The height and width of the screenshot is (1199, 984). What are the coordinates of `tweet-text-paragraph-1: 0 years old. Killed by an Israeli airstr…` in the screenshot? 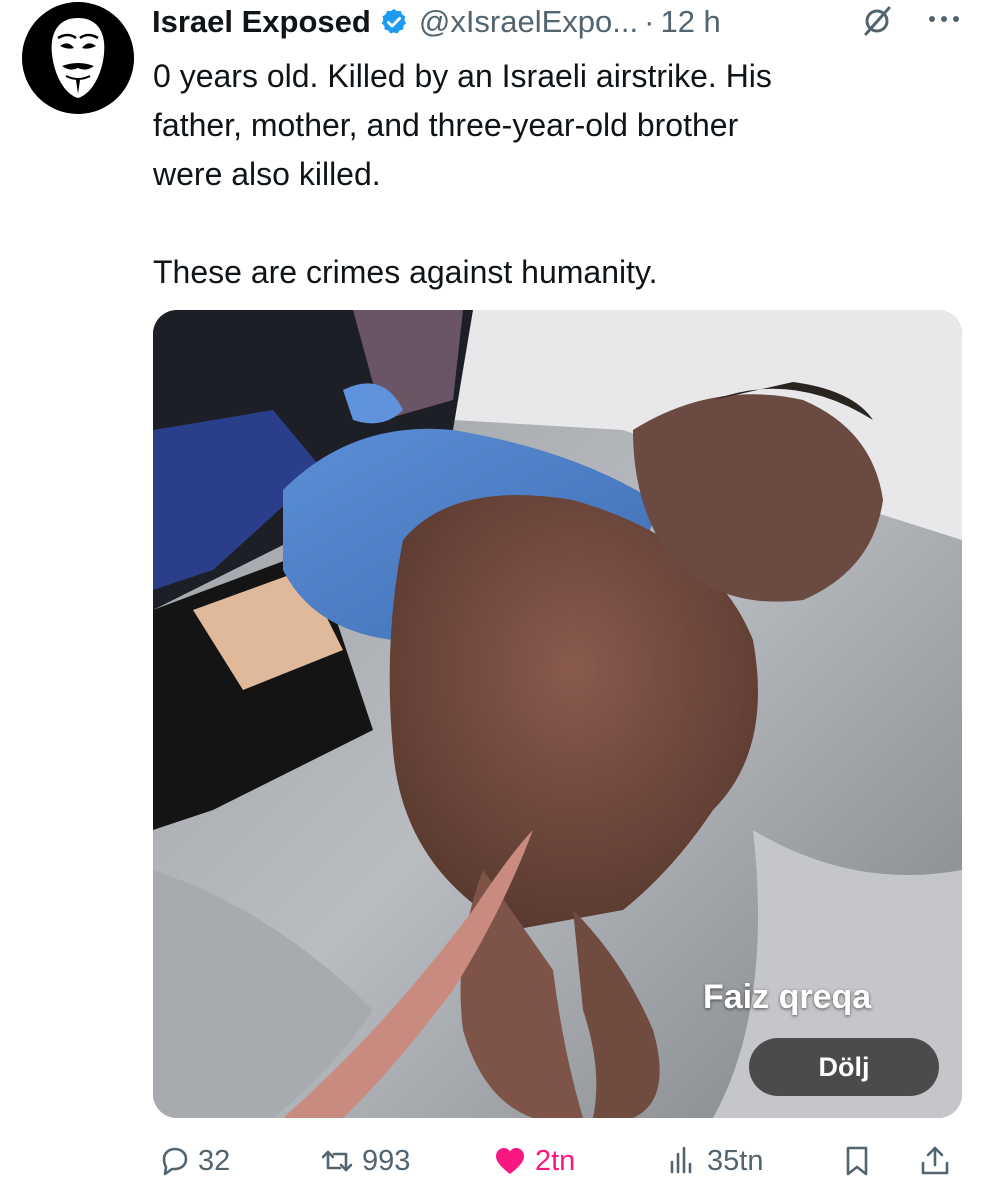 It's located at (462, 125).